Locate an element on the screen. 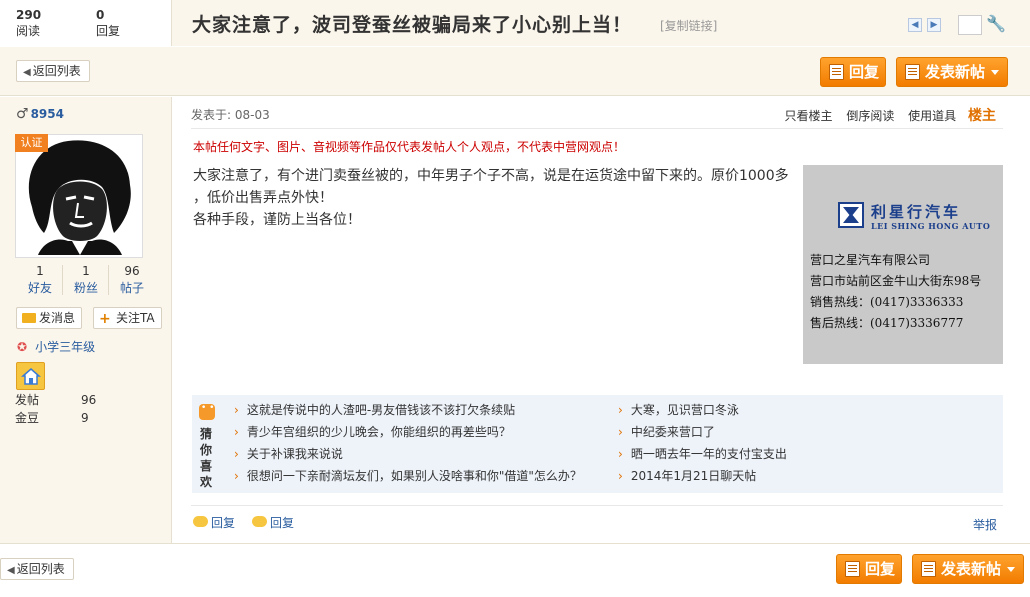  back-to-list-button-bottom: ◀ 返回列表 is located at coordinates (37, 569).